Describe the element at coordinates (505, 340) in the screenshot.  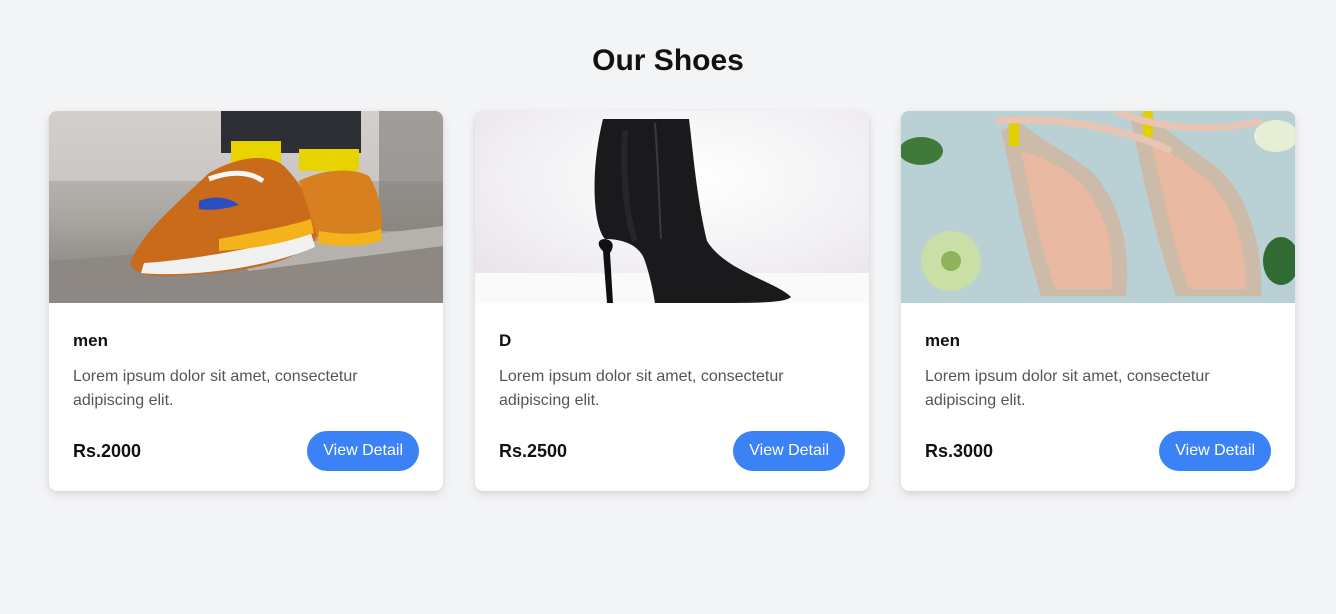
I see `product-title: D` at that location.